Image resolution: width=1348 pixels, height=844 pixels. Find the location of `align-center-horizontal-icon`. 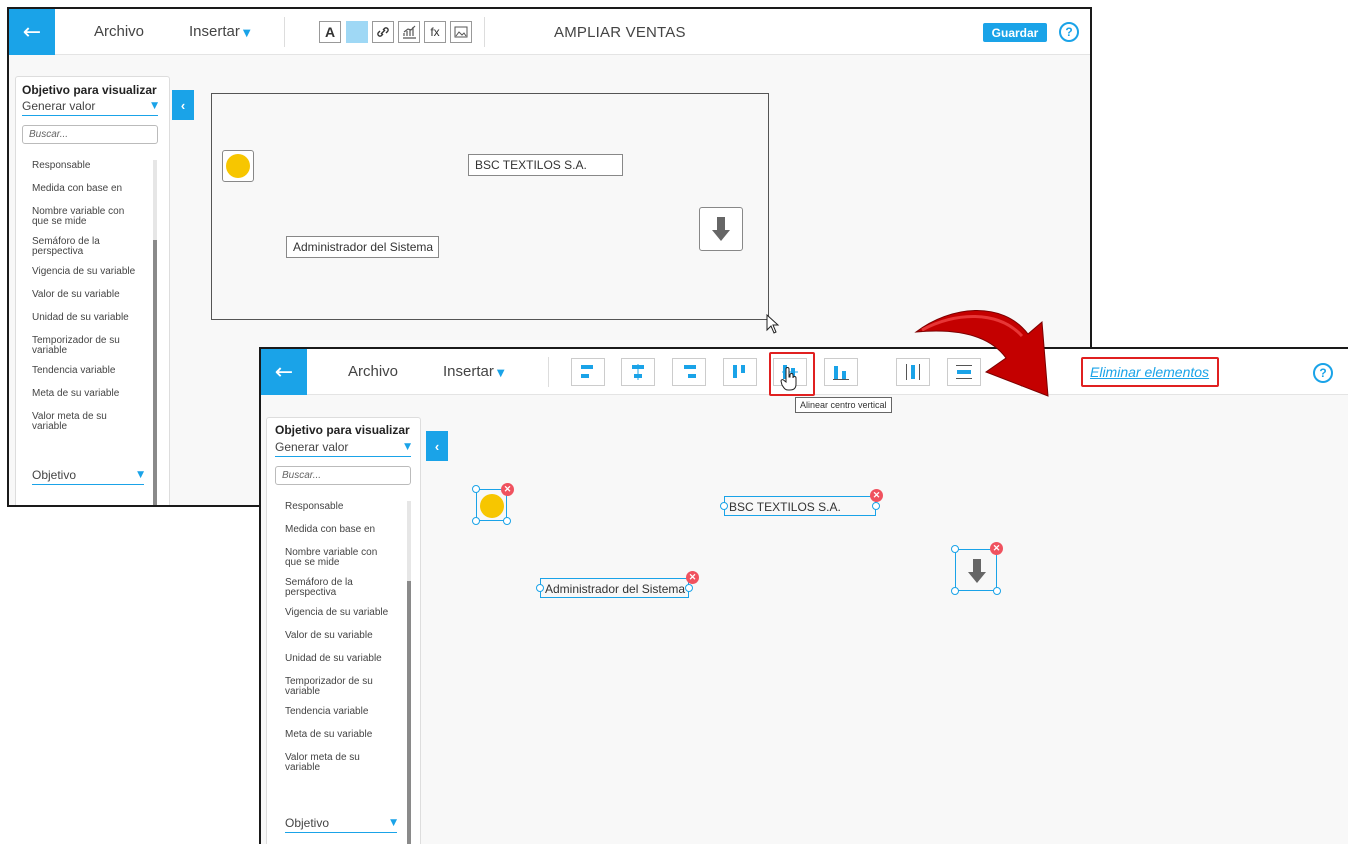

align-center-horizontal-icon is located at coordinates (638, 372).